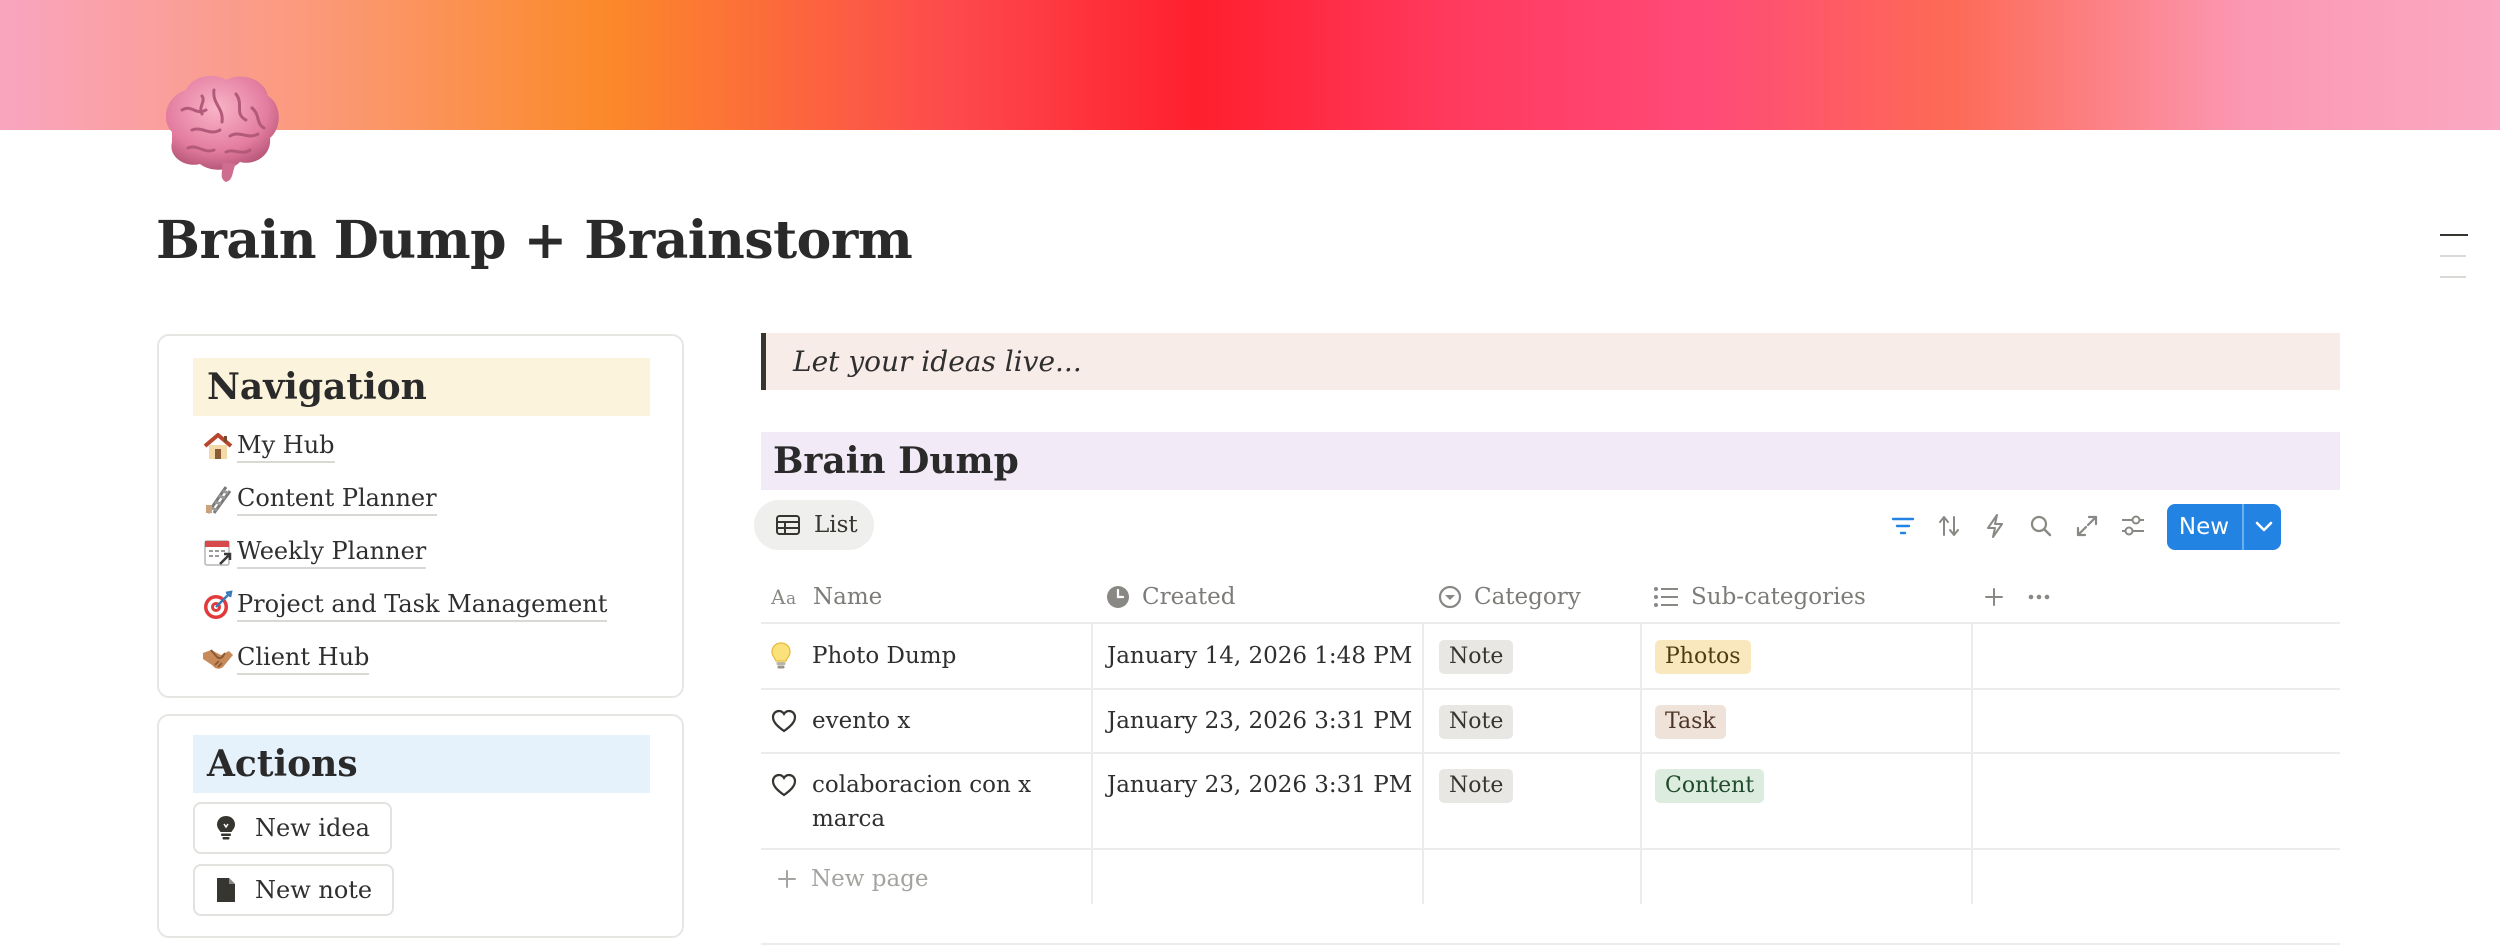 Image resolution: width=2500 pixels, height=949 pixels. I want to click on row-subcategory: Content, so click(1710, 785).